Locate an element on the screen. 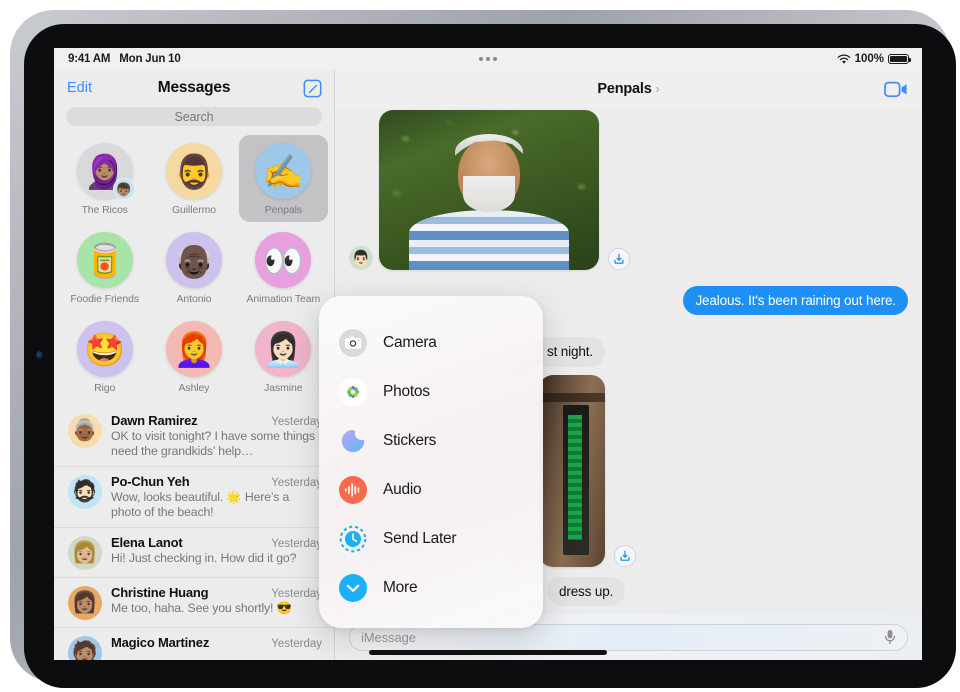 This screenshot has height=692, width=960. pinned-conversation-rigo: 🤩 Rigo is located at coordinates (104, 356).